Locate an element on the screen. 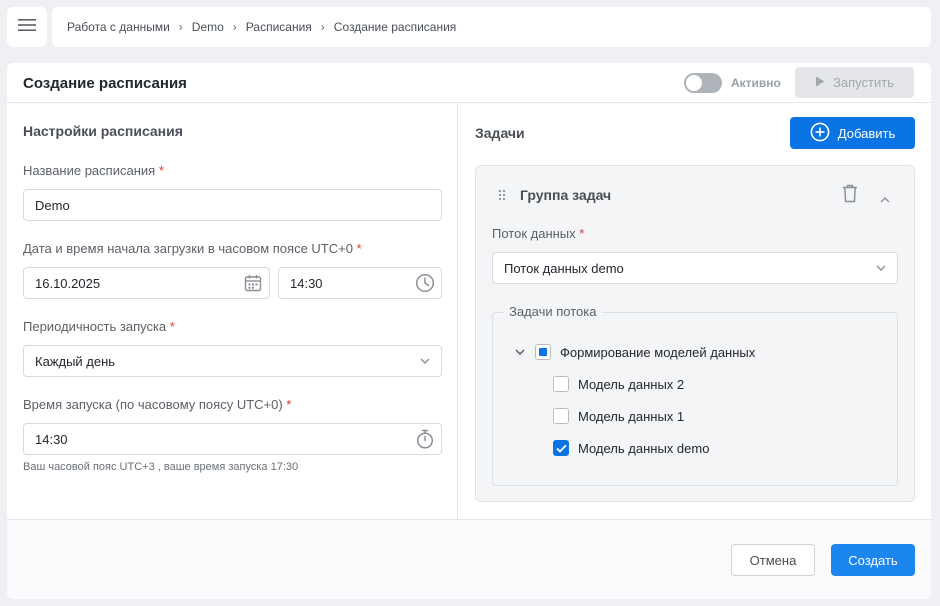  parent-checkbox is located at coordinates (543, 352).